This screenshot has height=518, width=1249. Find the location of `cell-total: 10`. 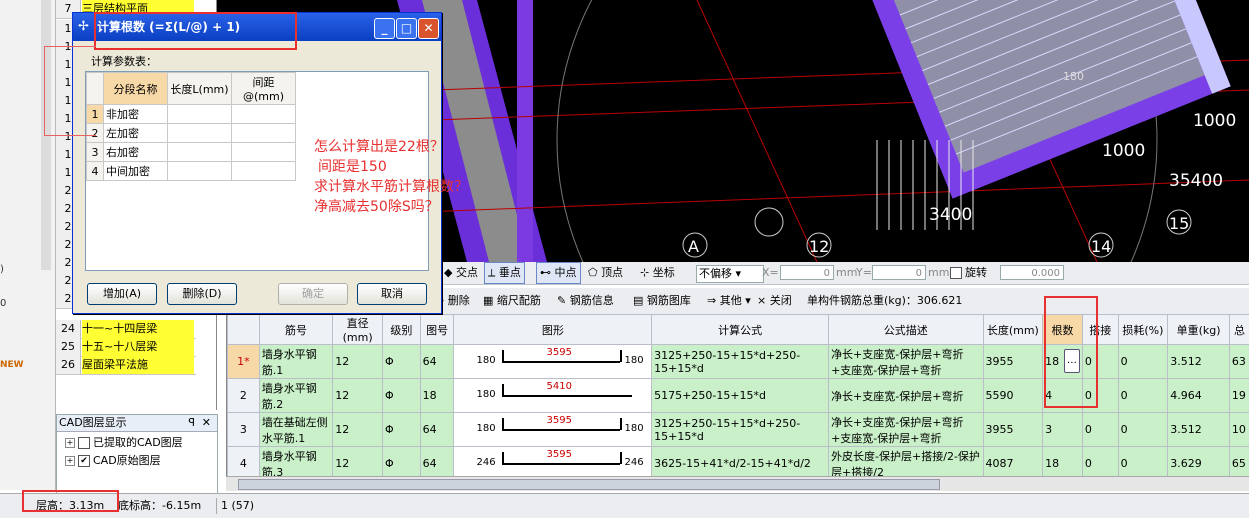

cell-total: 10 is located at coordinates (1239, 430).